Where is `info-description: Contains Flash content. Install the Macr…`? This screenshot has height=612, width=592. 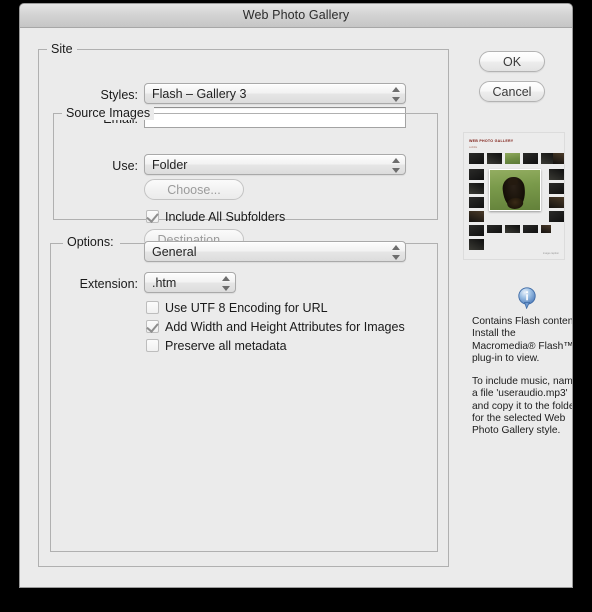 info-description: Contains Flash content. Install the Macr… is located at coordinates (522, 377).